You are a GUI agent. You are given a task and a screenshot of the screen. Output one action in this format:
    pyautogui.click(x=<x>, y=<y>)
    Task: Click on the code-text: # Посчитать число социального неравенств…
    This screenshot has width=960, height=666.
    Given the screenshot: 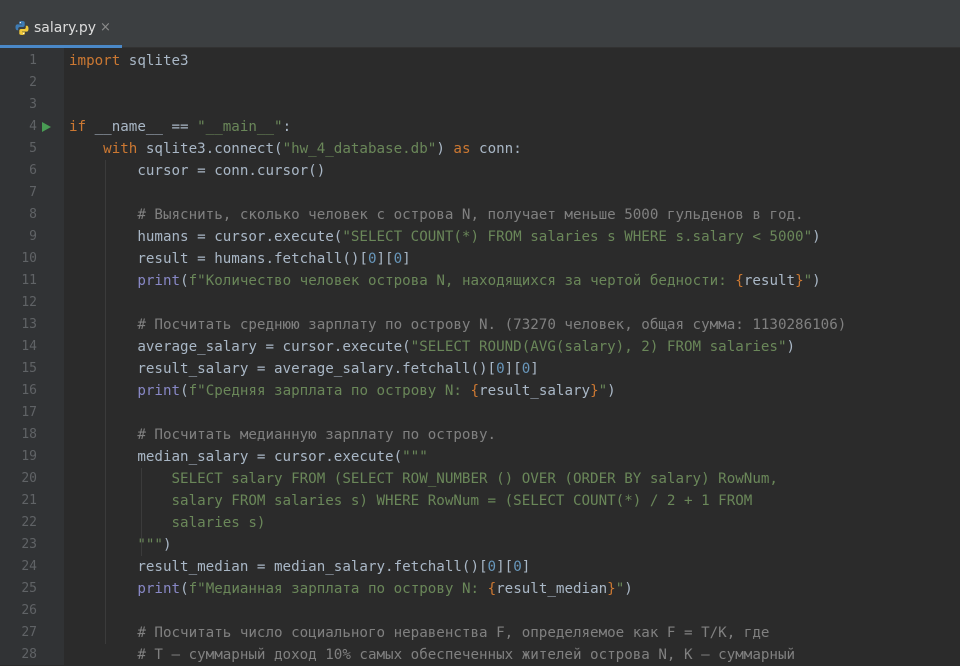 What is the action you would take?
    pyautogui.click(x=419, y=633)
    